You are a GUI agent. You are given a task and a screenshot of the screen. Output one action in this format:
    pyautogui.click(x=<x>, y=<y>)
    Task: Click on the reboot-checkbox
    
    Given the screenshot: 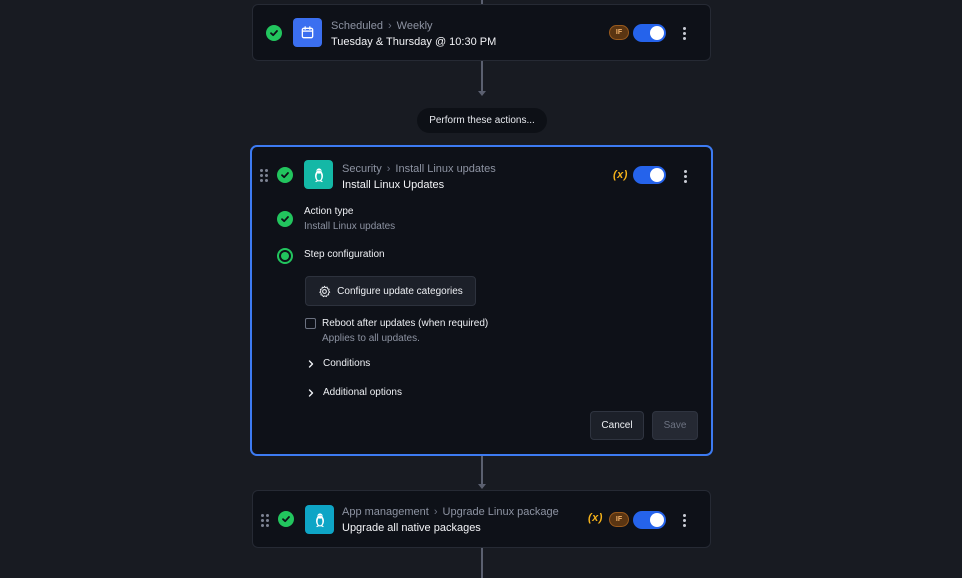 What is the action you would take?
    pyautogui.click(x=310, y=323)
    